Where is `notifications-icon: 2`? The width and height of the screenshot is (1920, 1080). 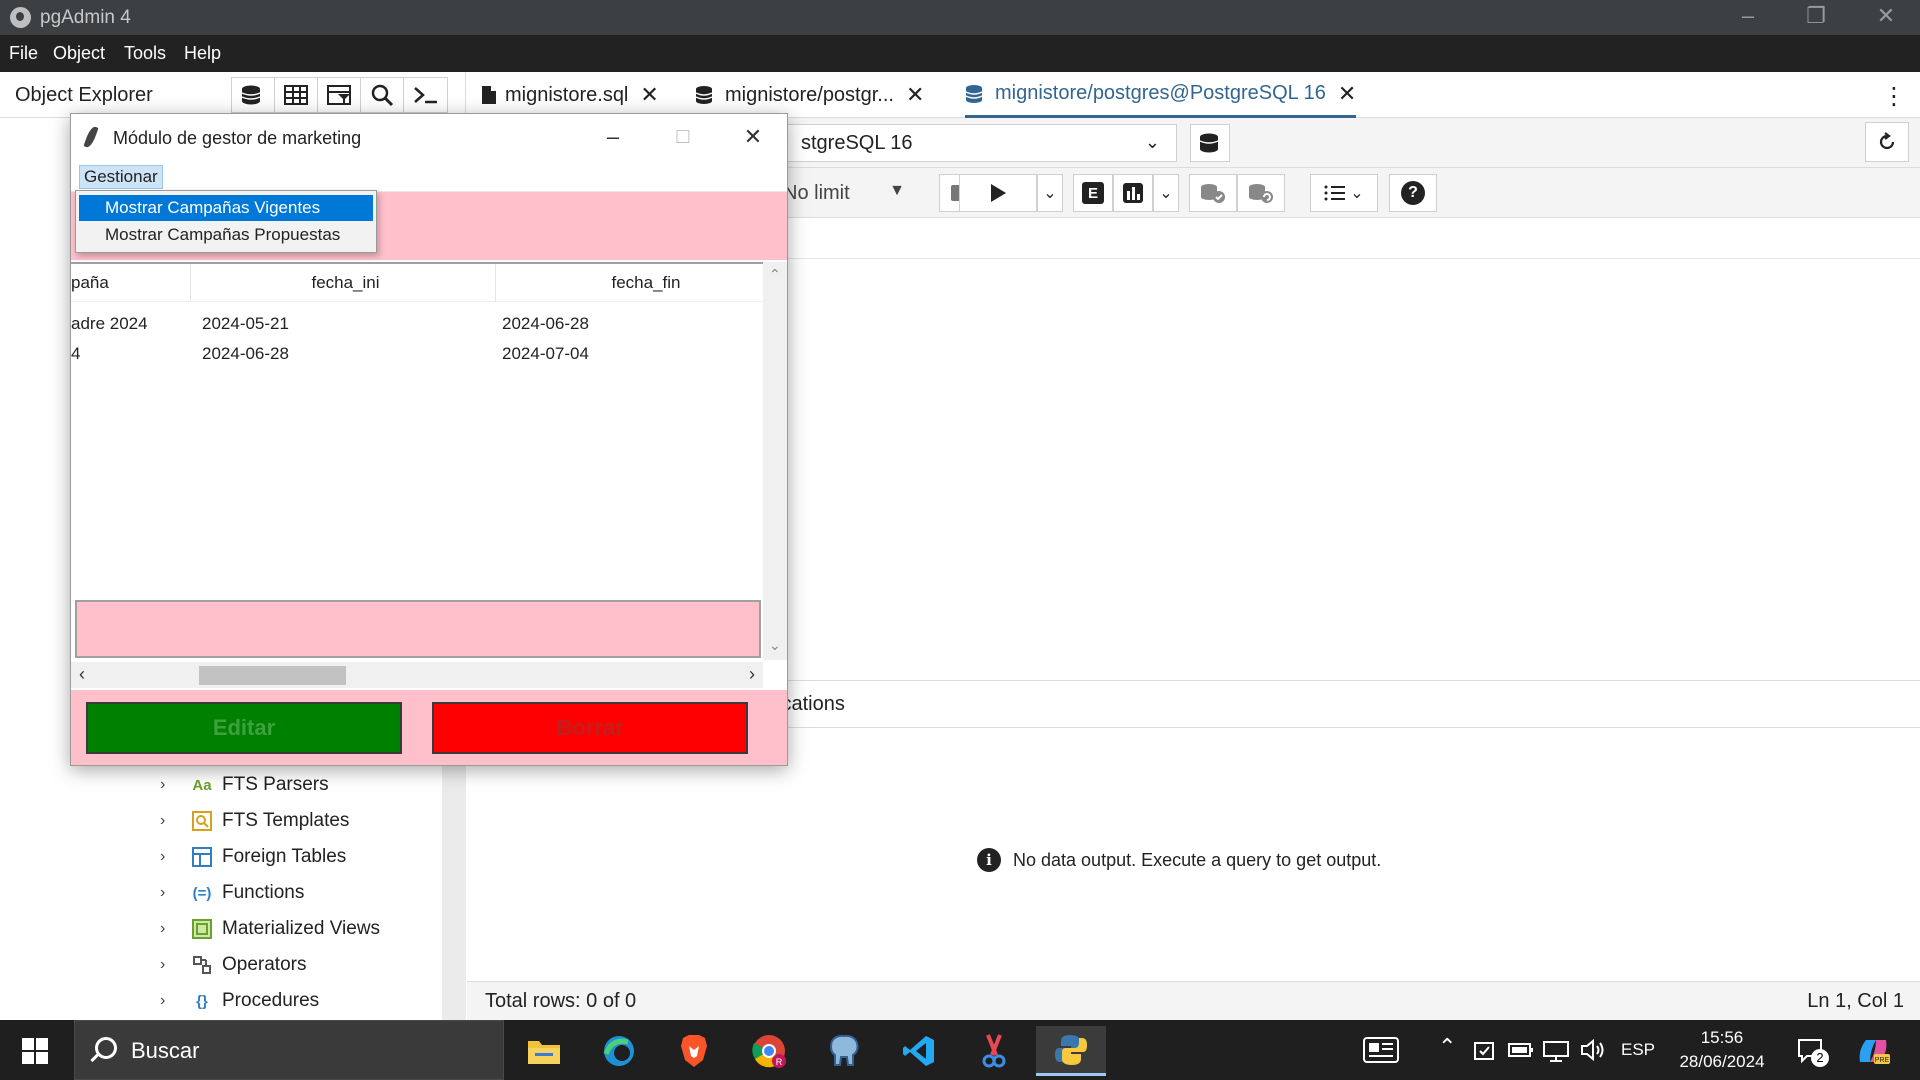 notifications-icon: 2 is located at coordinates (1813, 1054).